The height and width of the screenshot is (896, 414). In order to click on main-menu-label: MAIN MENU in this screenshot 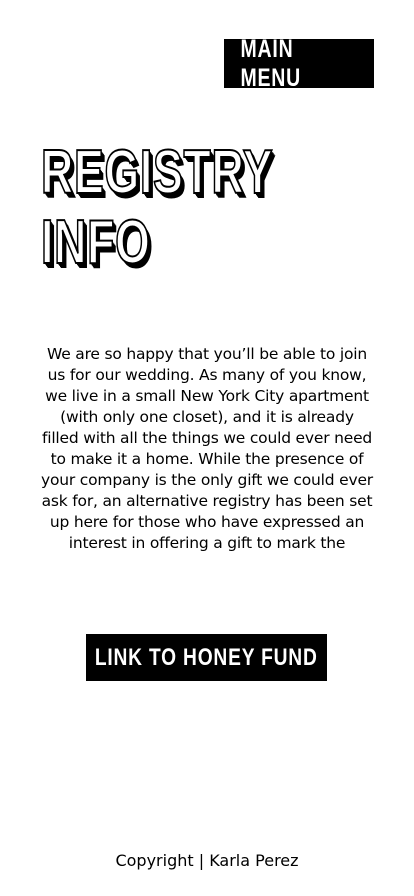, I will do `click(271, 63)`.